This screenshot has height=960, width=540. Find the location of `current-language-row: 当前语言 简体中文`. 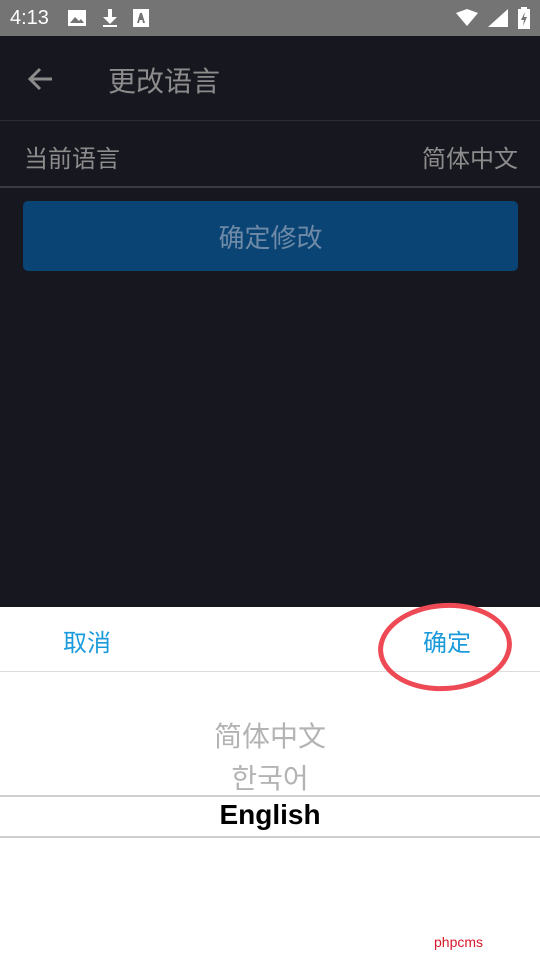

current-language-row: 当前语言 简体中文 is located at coordinates (270, 154).